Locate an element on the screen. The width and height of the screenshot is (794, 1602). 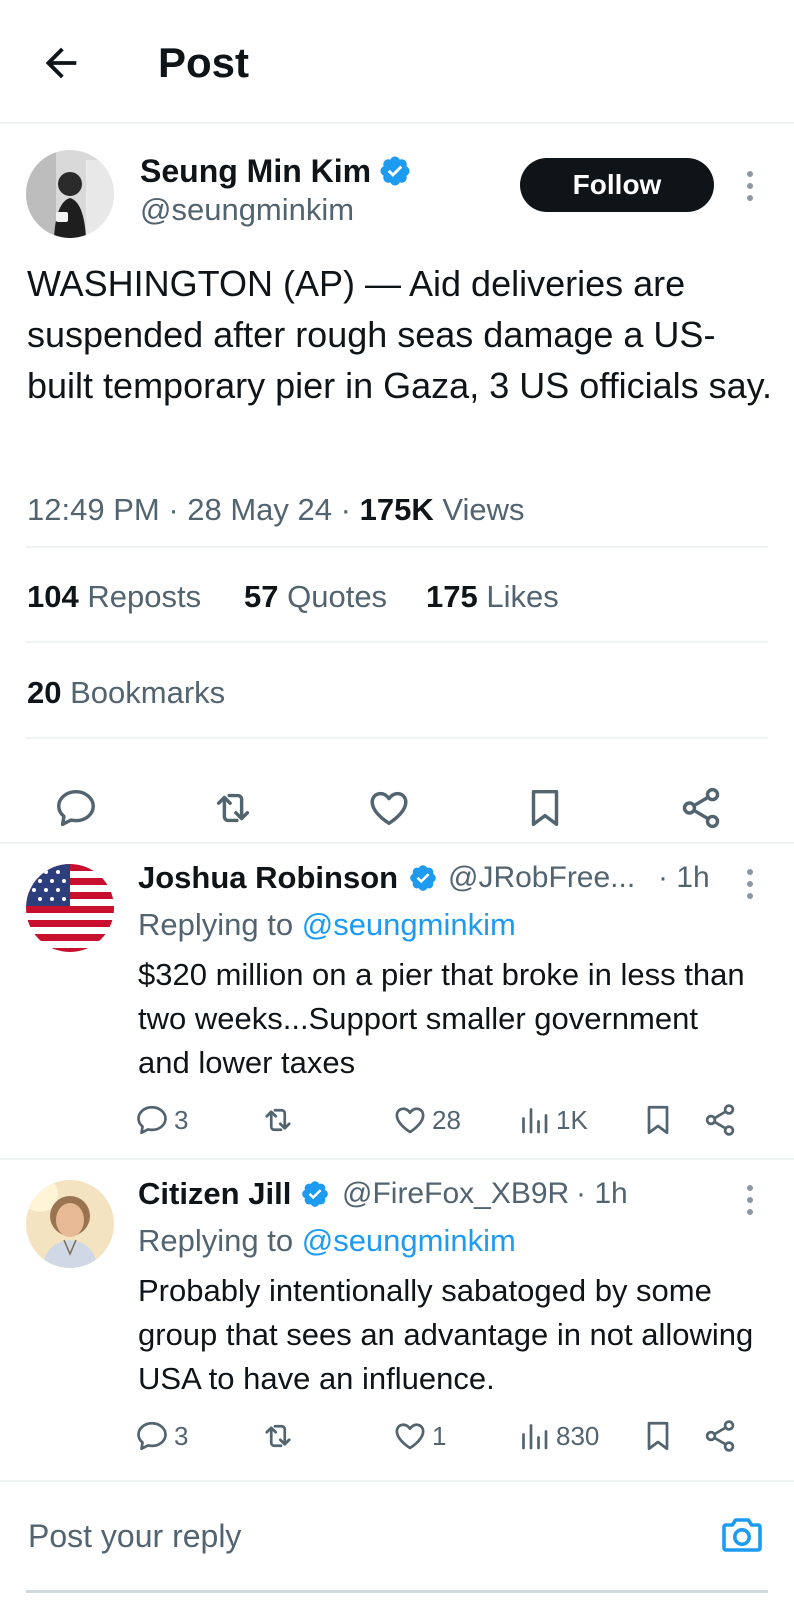
post-meta: 12:49 PM · 28 May 24 · 175K Views is located at coordinates (275, 510).